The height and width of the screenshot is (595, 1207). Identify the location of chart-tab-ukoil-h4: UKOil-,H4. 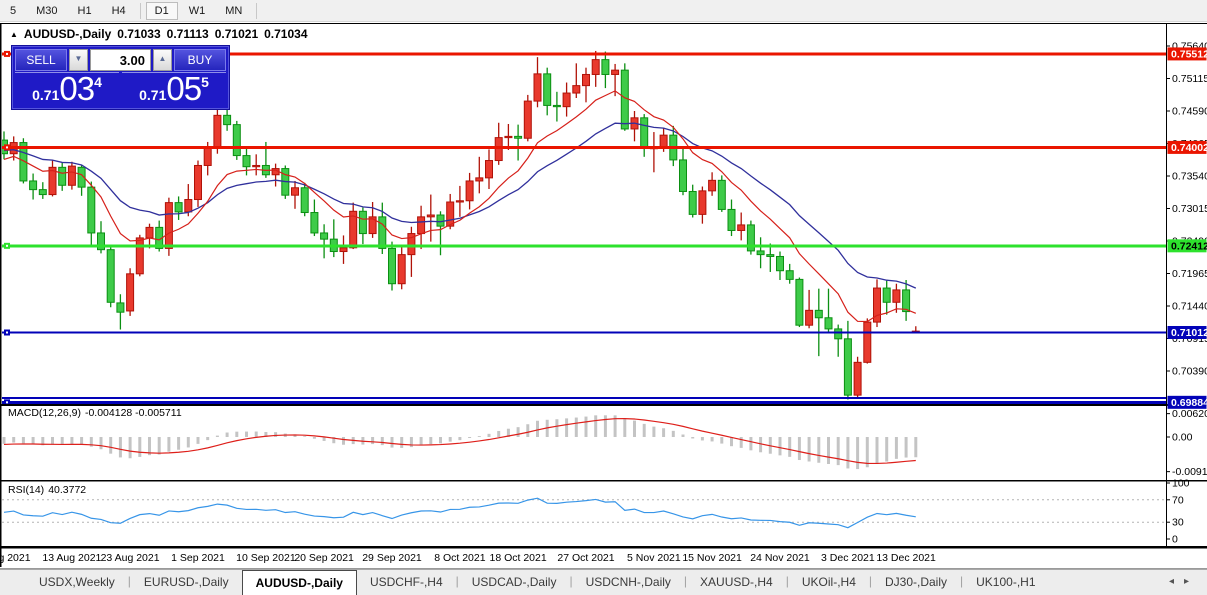
(829, 582).